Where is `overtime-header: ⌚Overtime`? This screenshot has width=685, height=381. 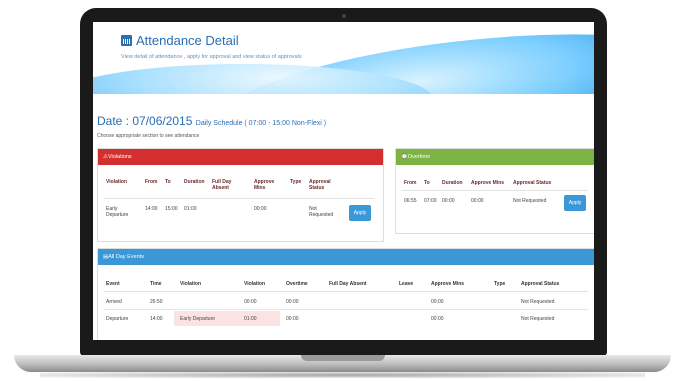
overtime-header: ⌚Overtime is located at coordinates (495, 157).